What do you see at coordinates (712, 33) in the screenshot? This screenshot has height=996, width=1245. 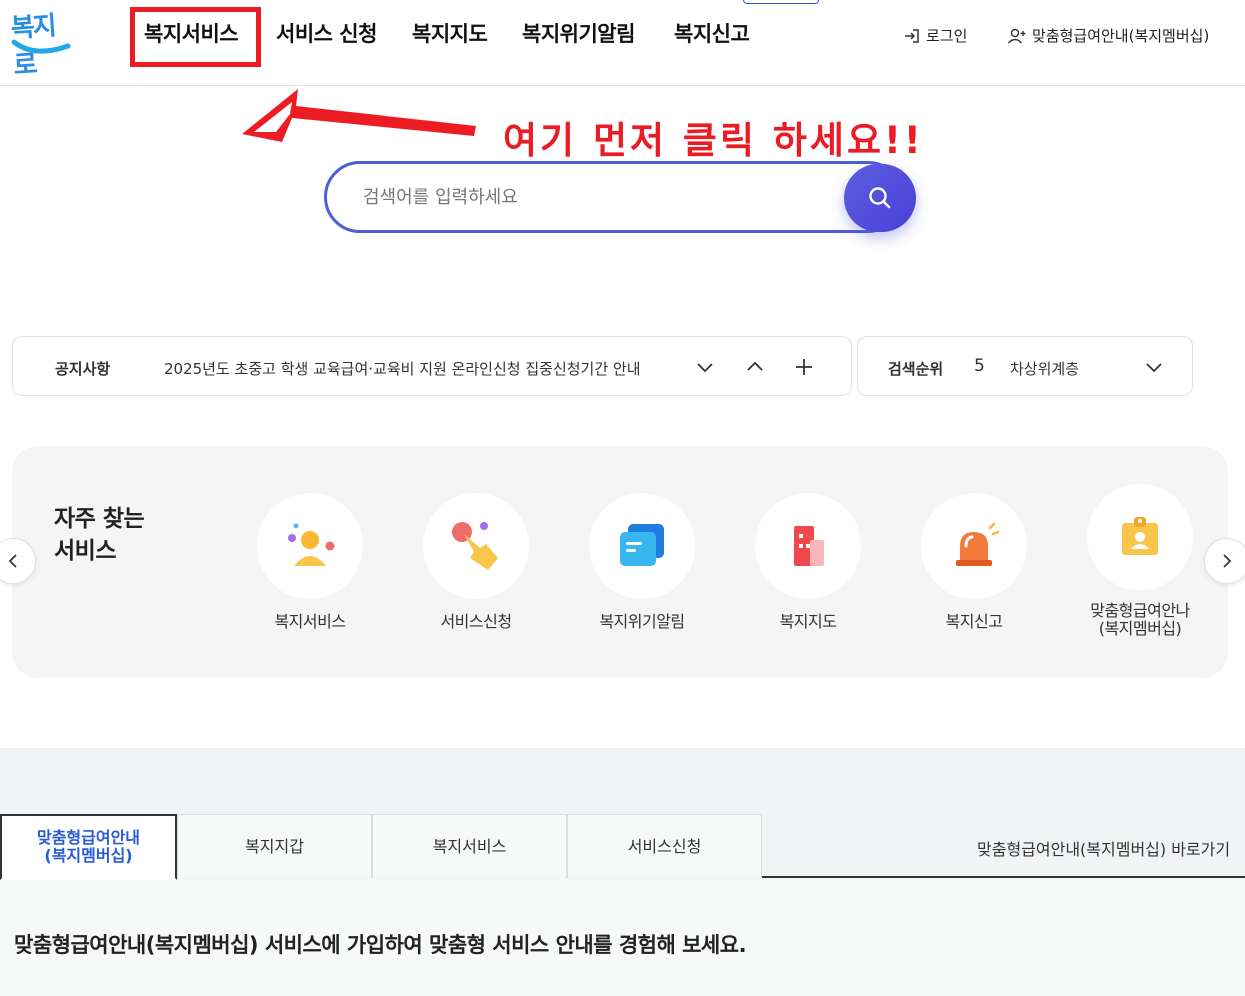 I see `nav-welfare-report: 복지신고` at bounding box center [712, 33].